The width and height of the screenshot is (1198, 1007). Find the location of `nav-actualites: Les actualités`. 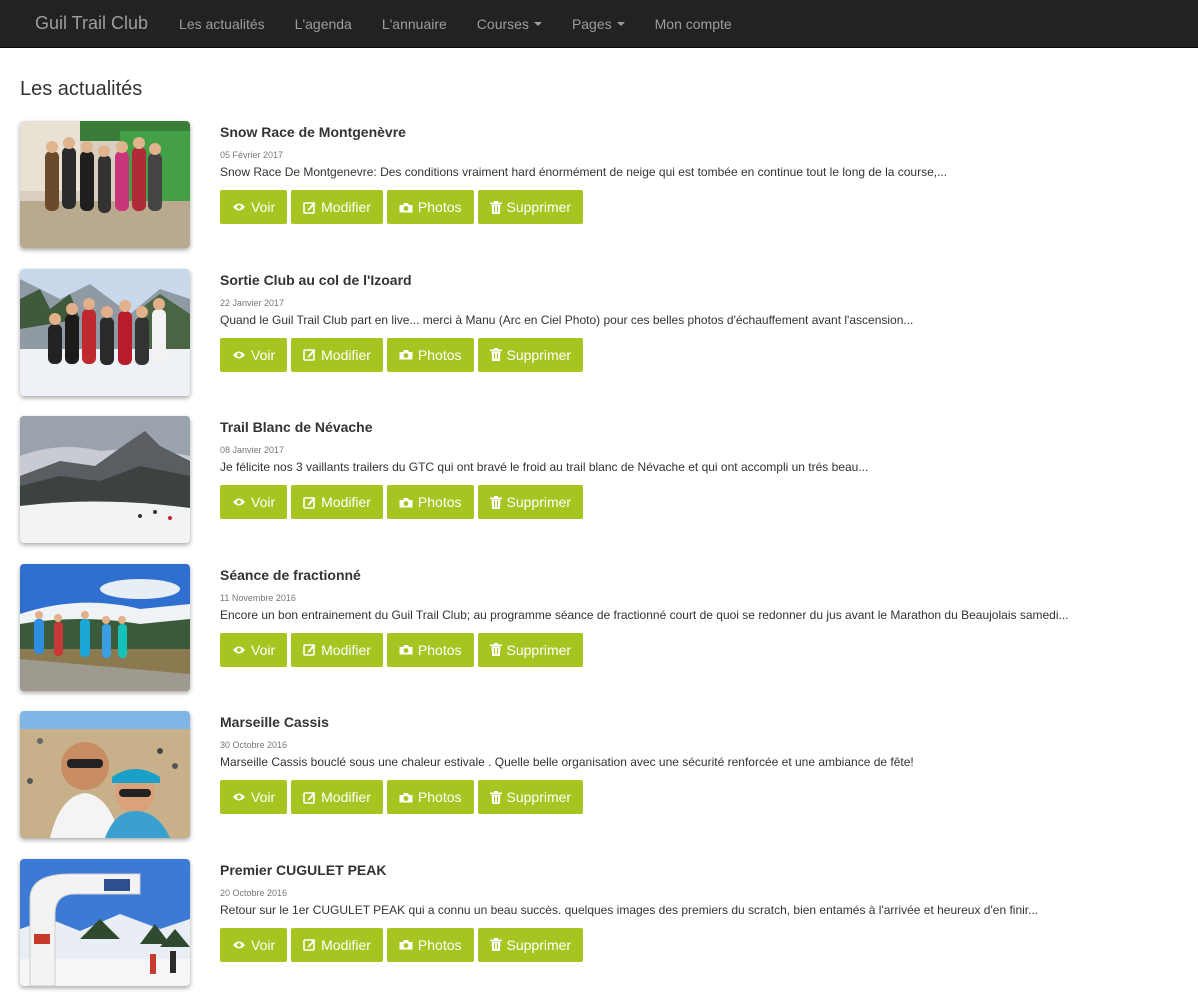

nav-actualites: Les actualités is located at coordinates (222, 24).